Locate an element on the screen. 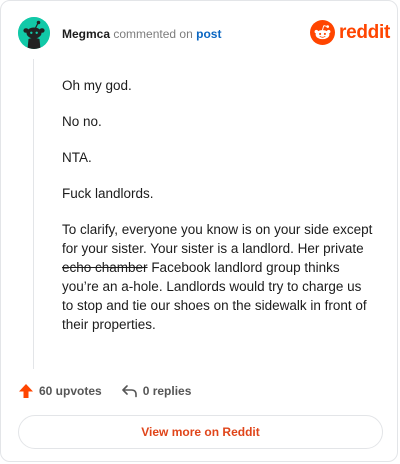 Image resolution: width=400 pixels, height=464 pixels. comment-verb: commented on is located at coordinates (153, 34).